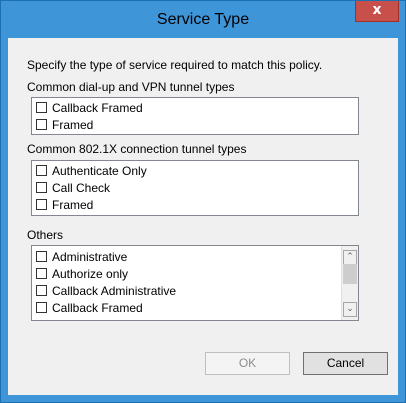 This screenshot has width=406, height=403. I want to click on list-item-authenticate-only: Authenticate Only, so click(195, 170).